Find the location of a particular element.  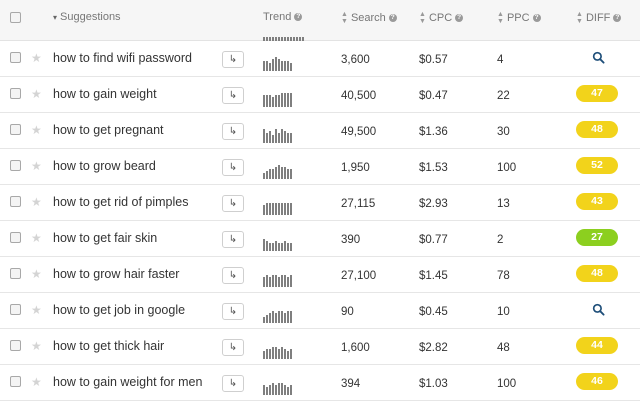

search-column-header: ▲ ▼ Search ? is located at coordinates (369, 18).